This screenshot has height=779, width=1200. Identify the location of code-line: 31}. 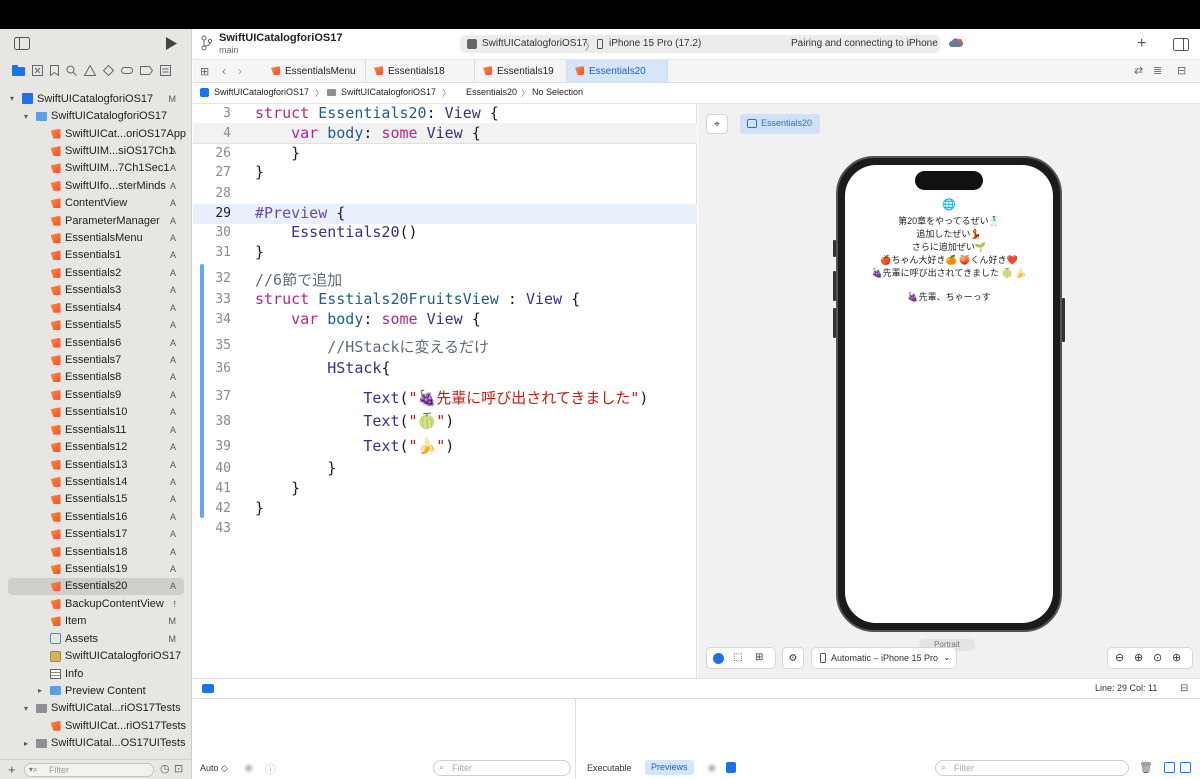
(445, 253).